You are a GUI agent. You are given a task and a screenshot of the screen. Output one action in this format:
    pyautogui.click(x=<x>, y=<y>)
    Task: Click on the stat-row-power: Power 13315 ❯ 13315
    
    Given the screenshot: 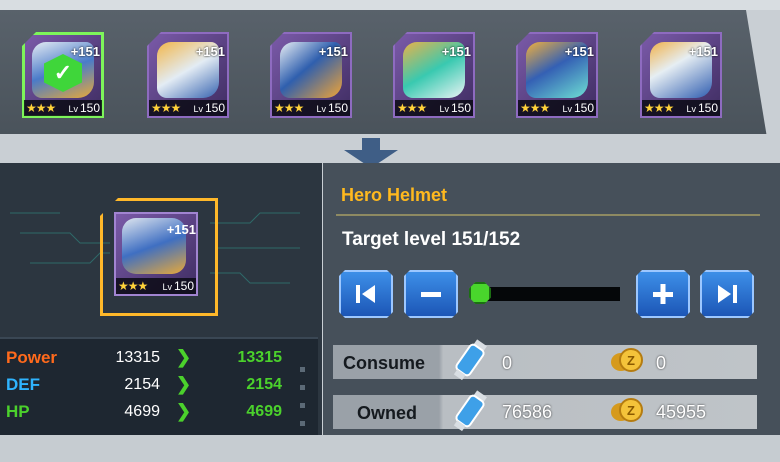 What is the action you would take?
    pyautogui.click(x=159, y=358)
    